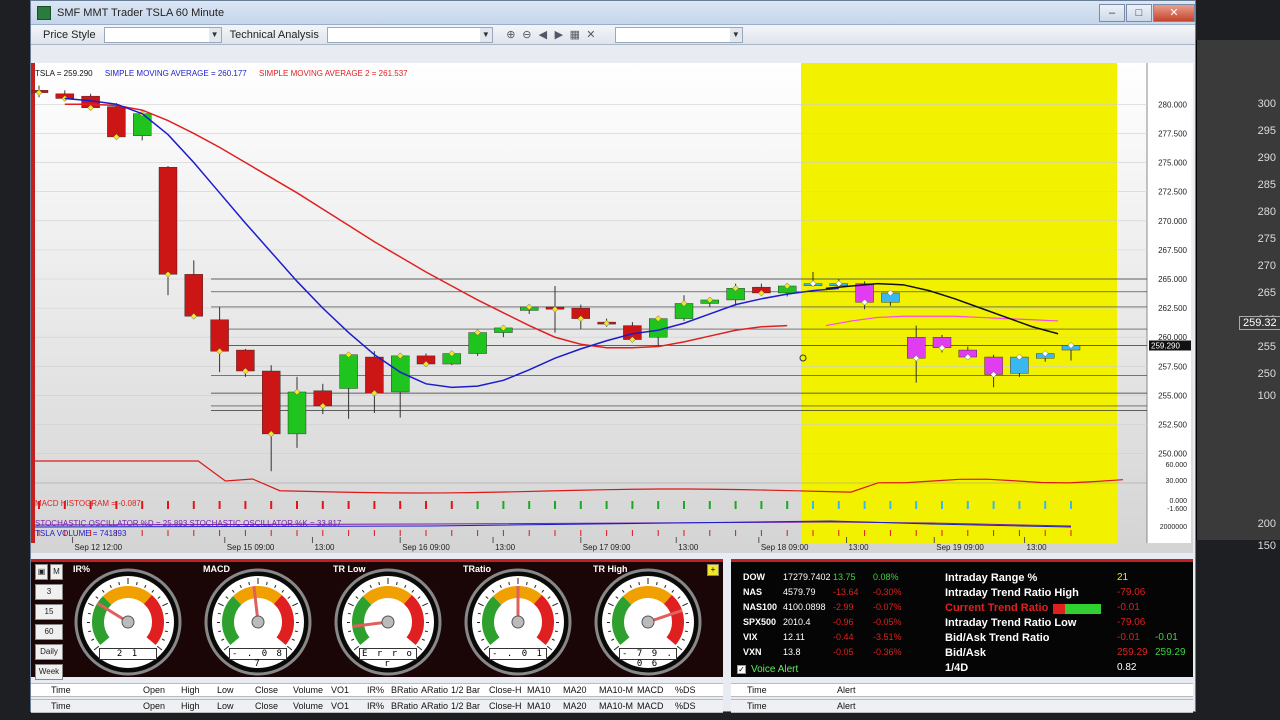 Image resolution: width=1280 pixels, height=720 pixels. I want to click on x-tick-label: Sep 15 09:00, so click(251, 547).